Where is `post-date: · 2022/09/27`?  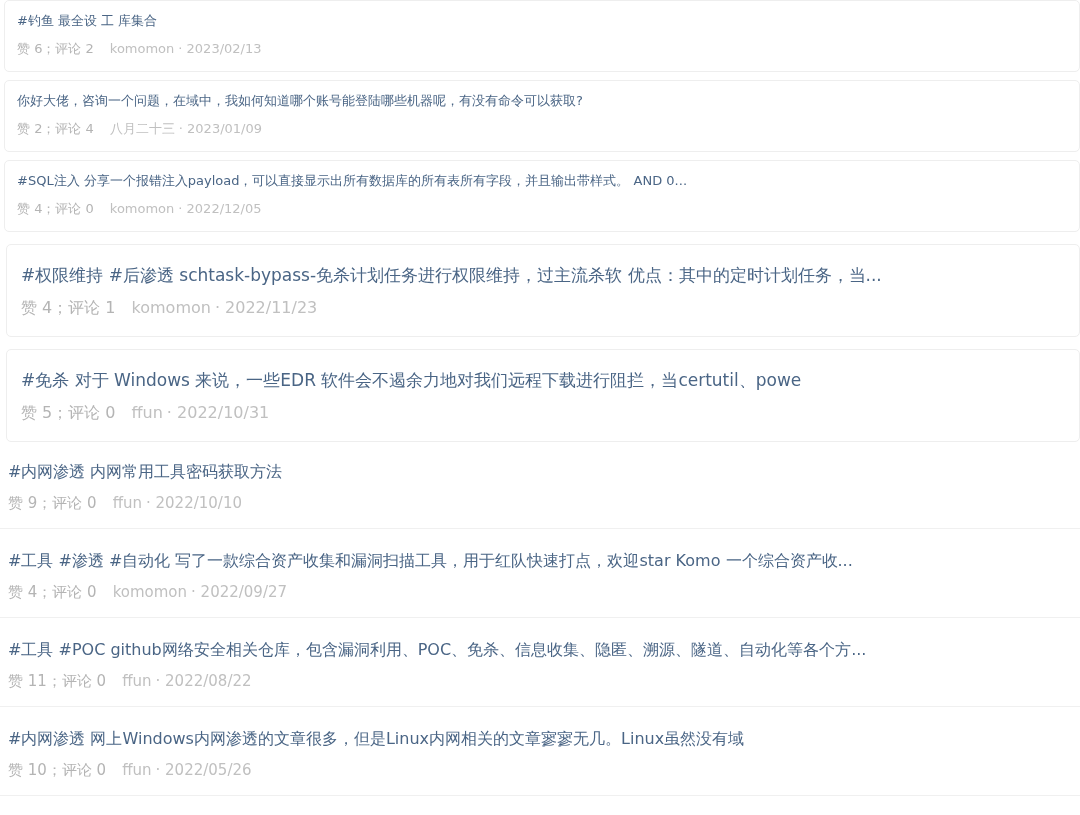 post-date: · 2022/09/27 is located at coordinates (239, 592).